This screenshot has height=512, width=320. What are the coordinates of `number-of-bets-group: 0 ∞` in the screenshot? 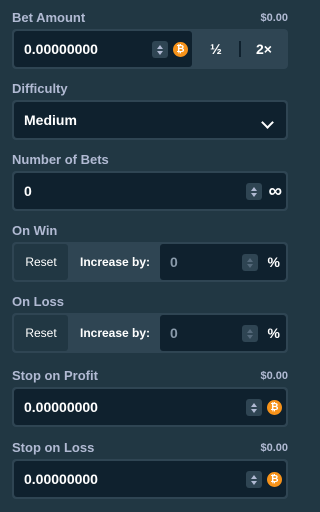 It's located at (150, 191).